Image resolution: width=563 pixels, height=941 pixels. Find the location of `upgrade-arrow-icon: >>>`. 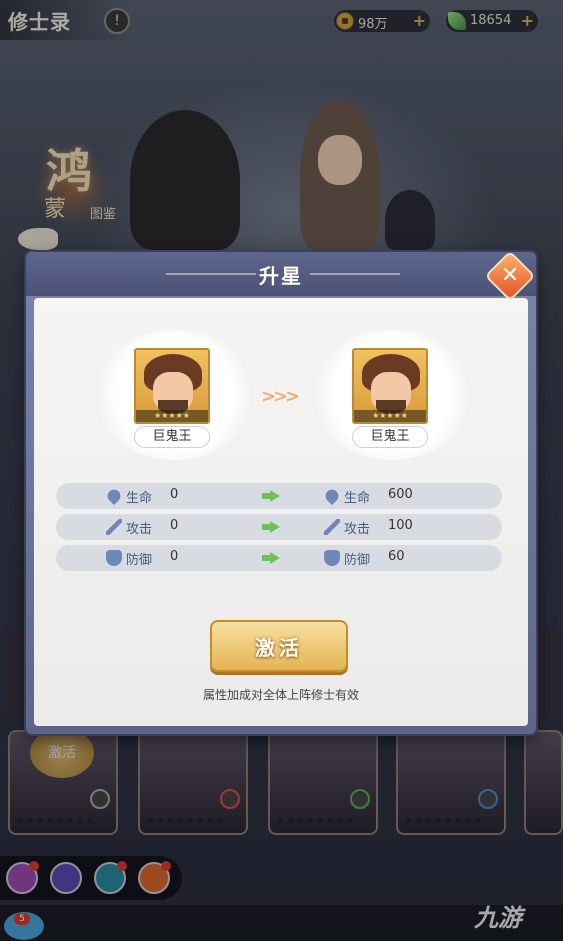

upgrade-arrow-icon: >>> is located at coordinates (280, 396).